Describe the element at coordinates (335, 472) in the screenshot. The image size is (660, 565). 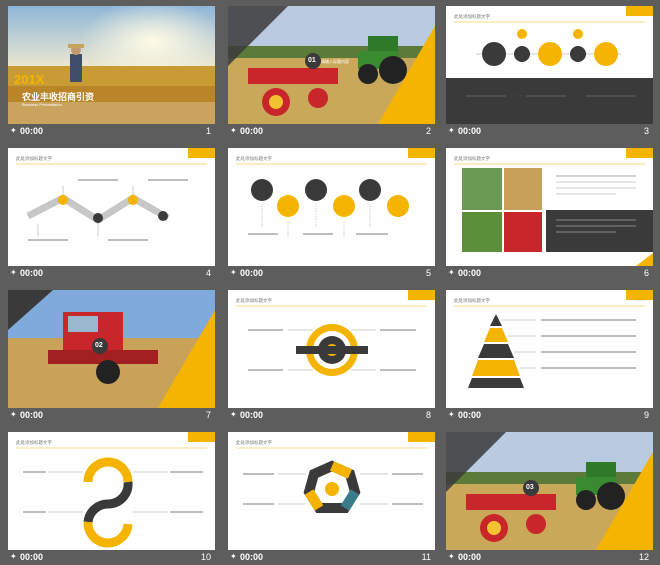
I see `heptagon-diagram` at that location.